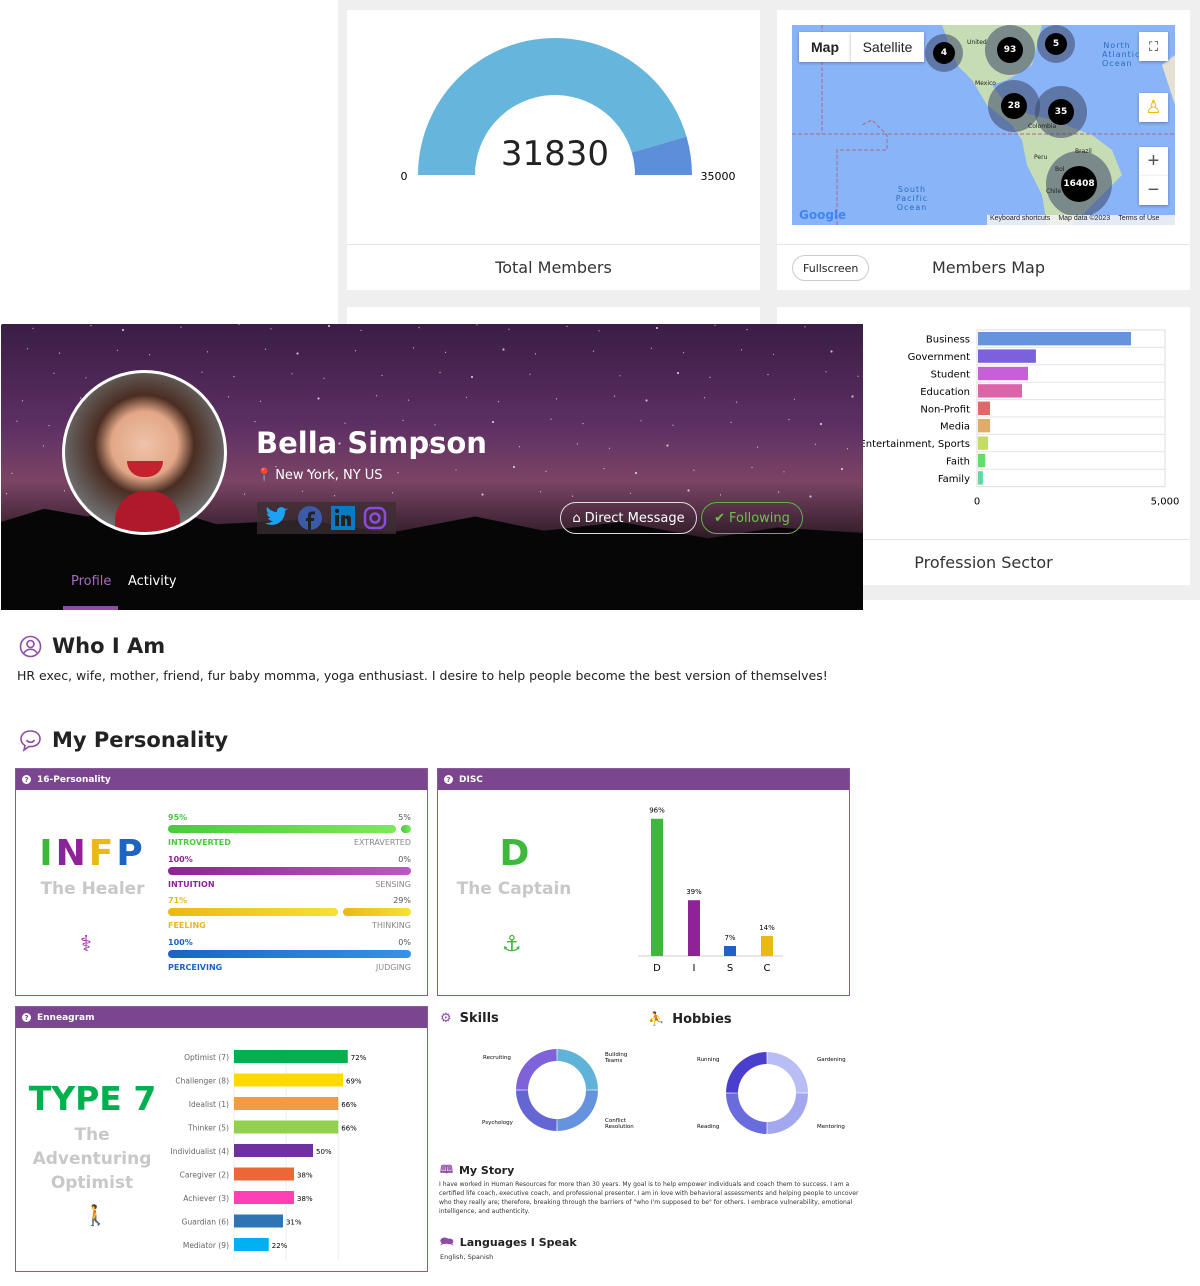 This screenshot has height=1286, width=1200. Describe the element at coordinates (324, 1152) in the screenshot. I see `data-label: 50%` at that location.